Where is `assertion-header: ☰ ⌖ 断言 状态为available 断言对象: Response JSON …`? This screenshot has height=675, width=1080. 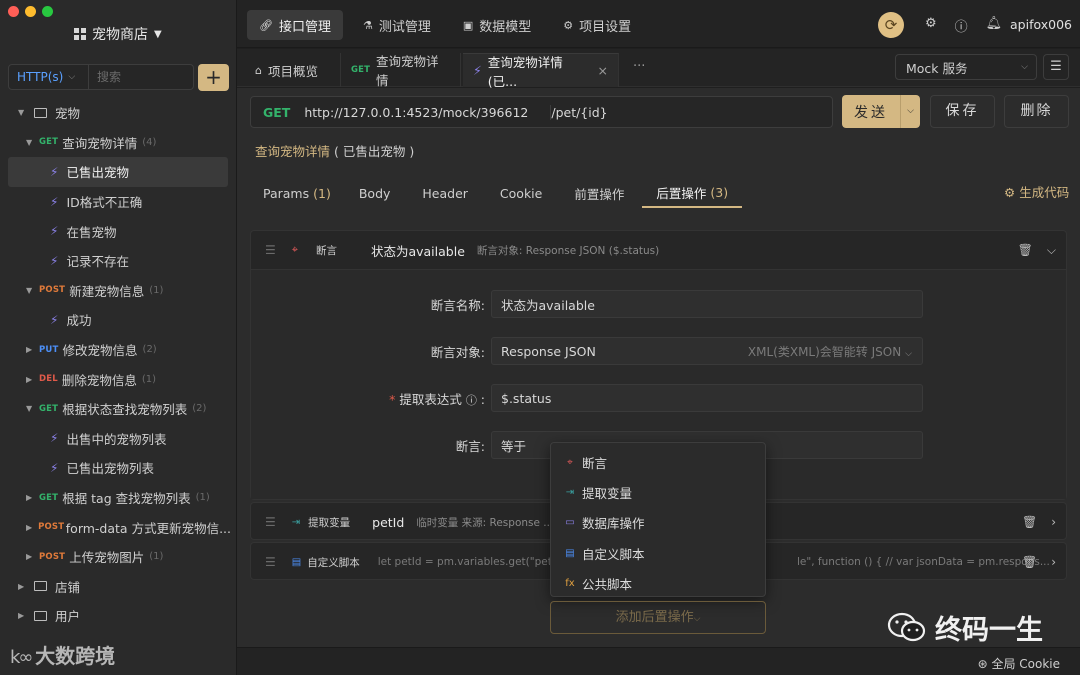
assertion-header: ☰ ⌖ 断言 状态为available 断言对象: Response JSON … is located at coordinates (658, 250).